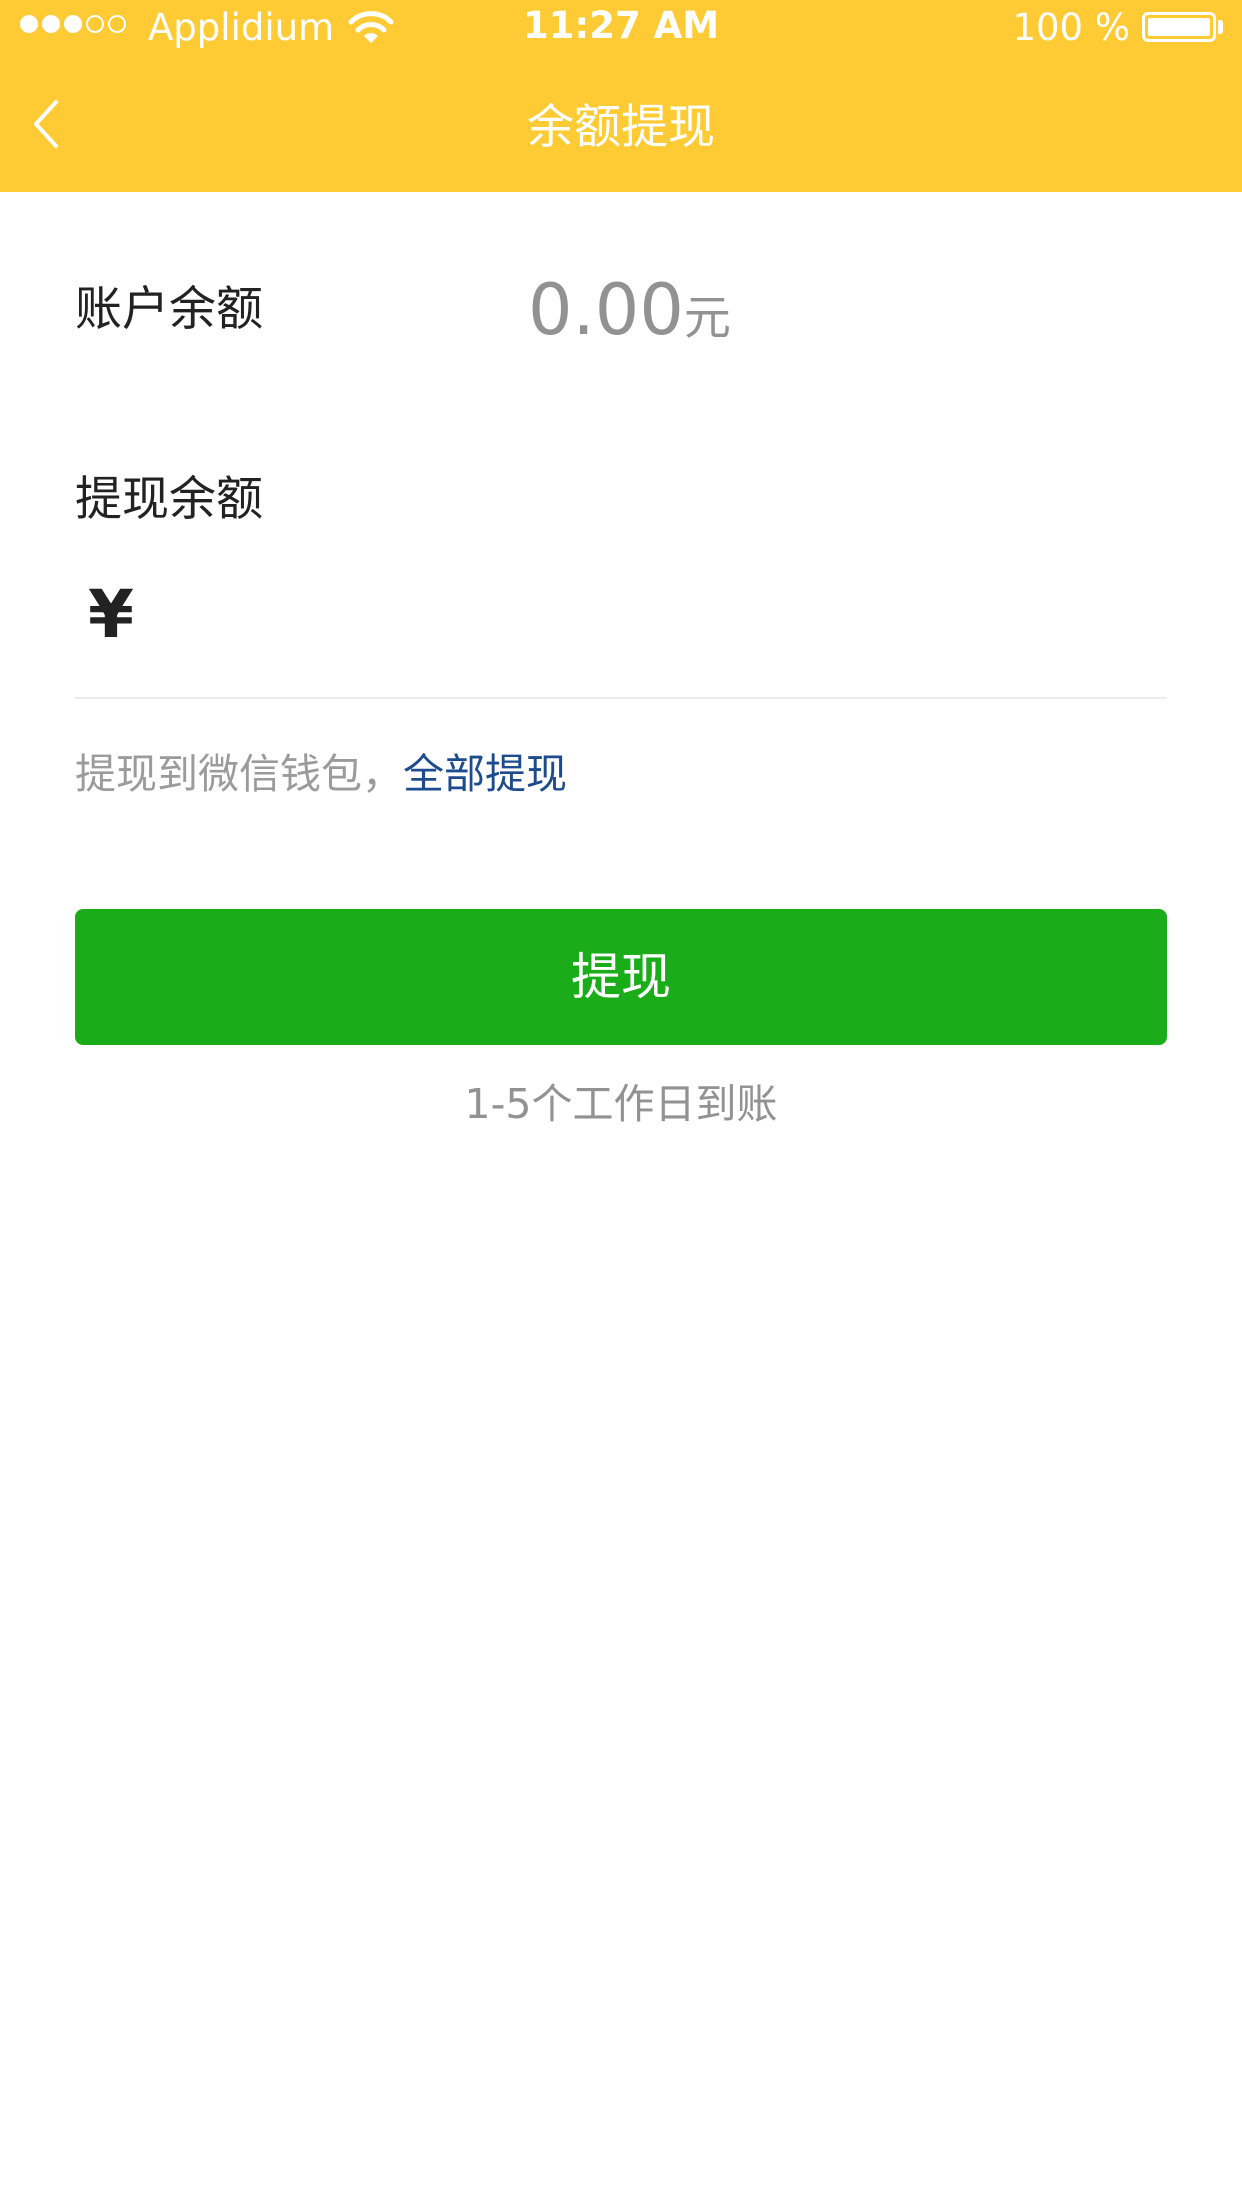 The width and height of the screenshot is (1242, 2208). I want to click on battery-tip, so click(1220, 27).